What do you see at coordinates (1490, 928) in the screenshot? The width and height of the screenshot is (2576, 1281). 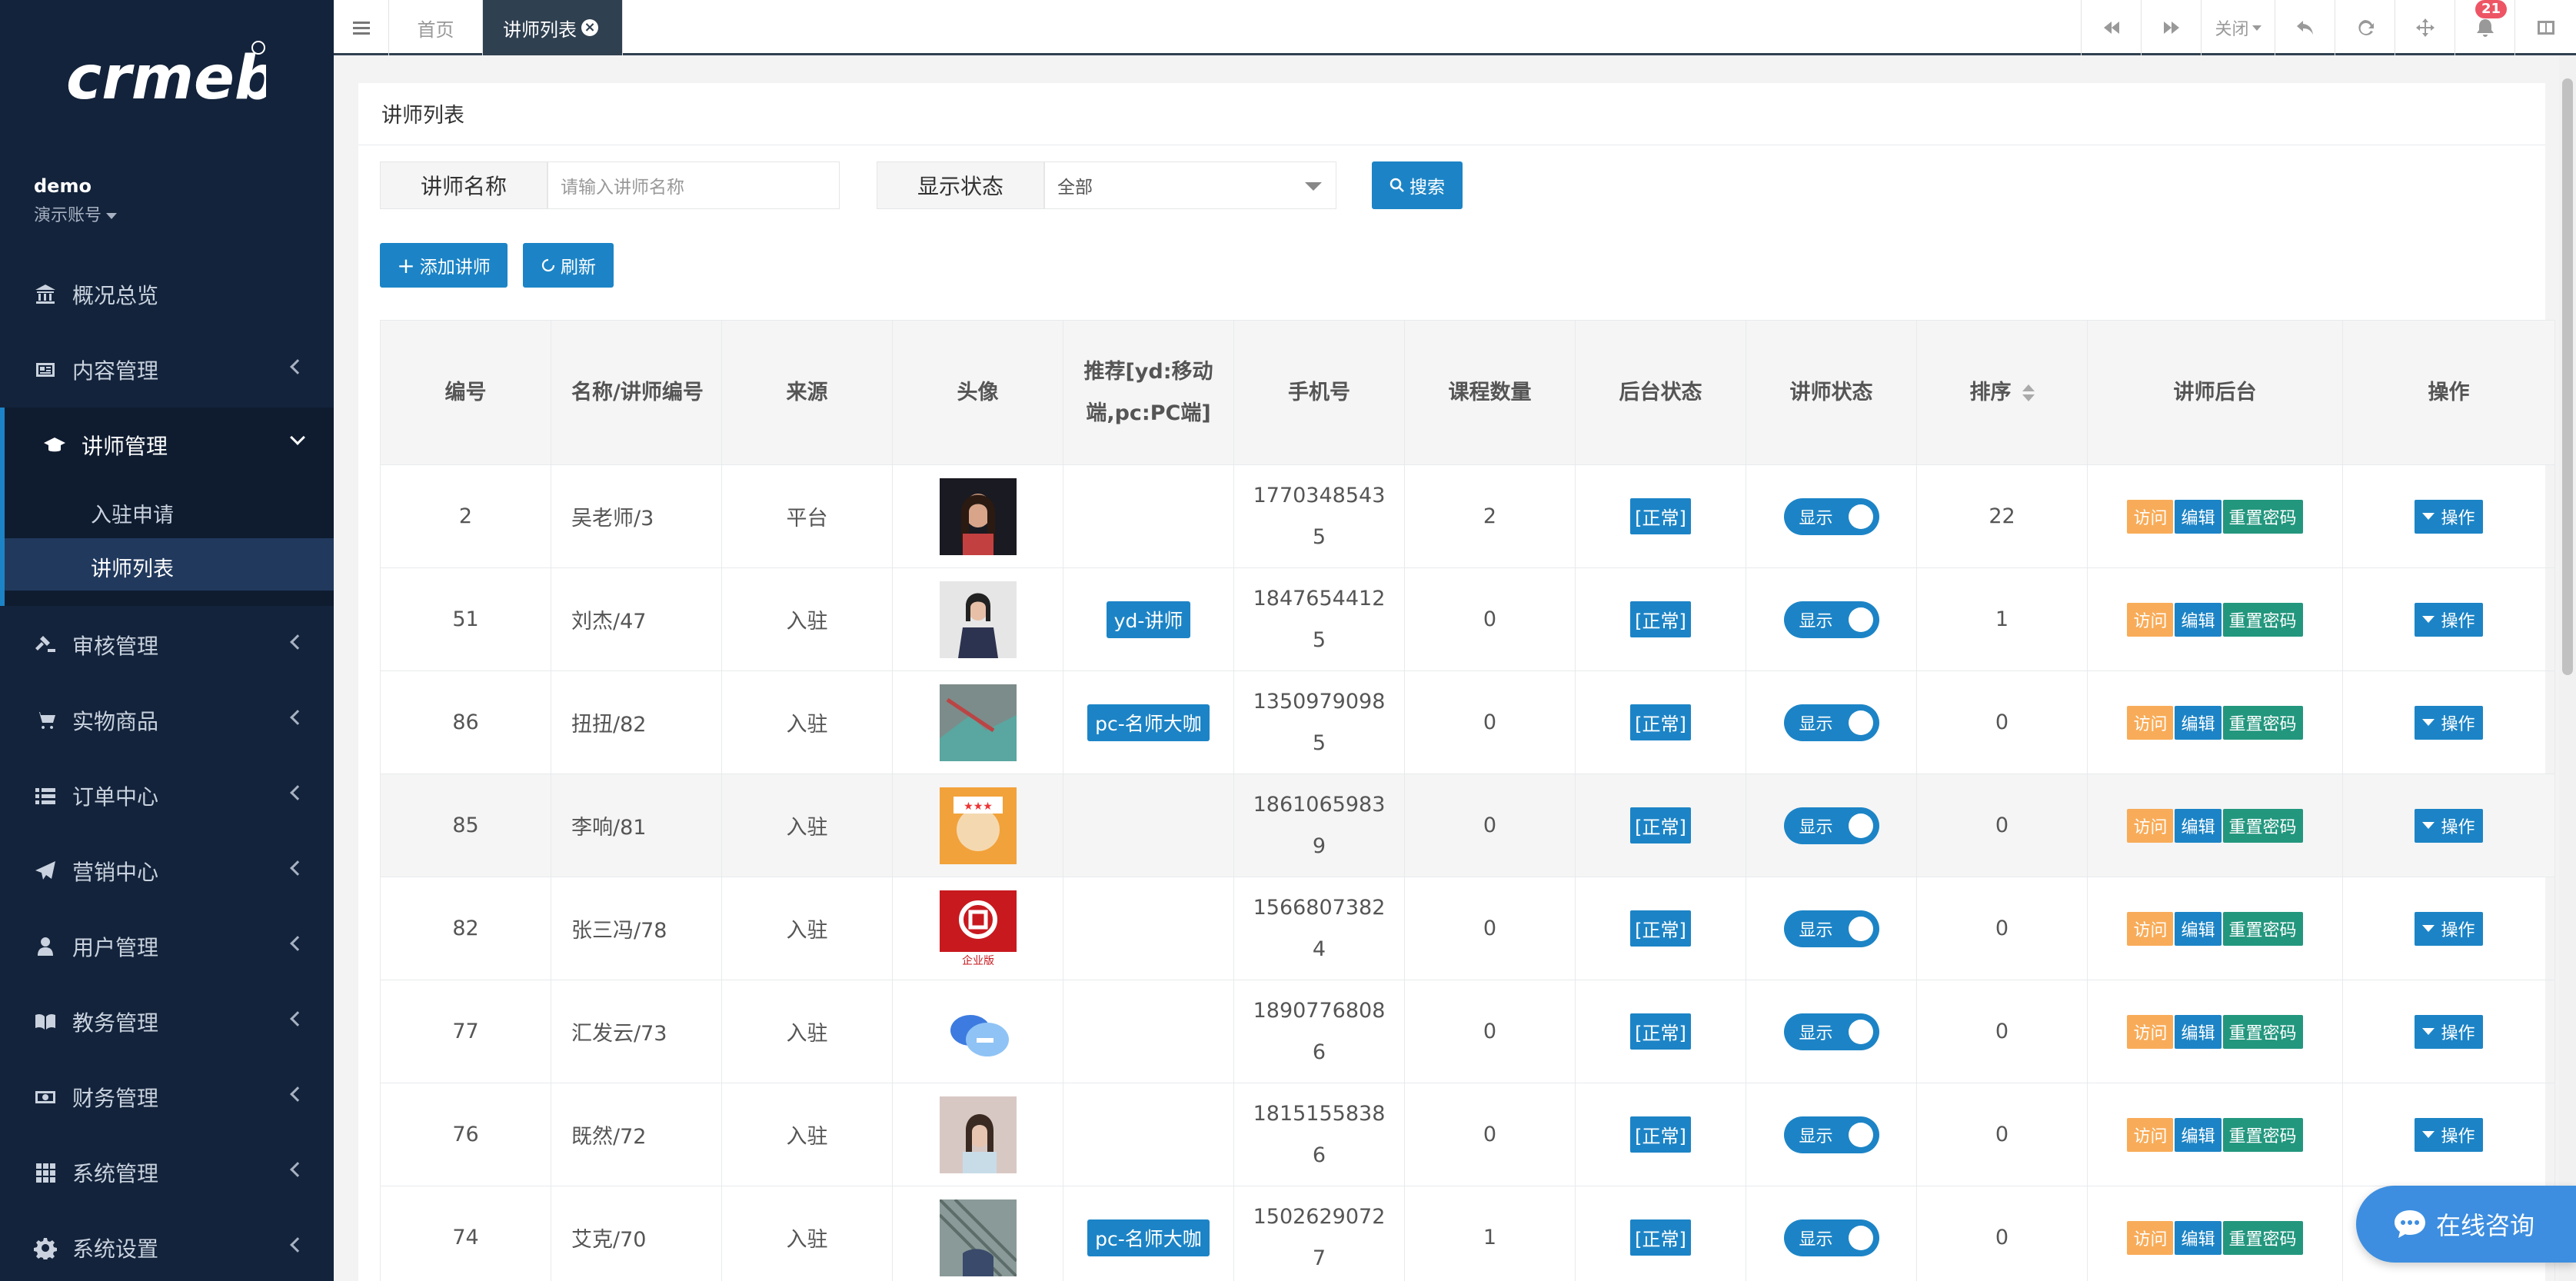 I see `cell-course-count: 0` at bounding box center [1490, 928].